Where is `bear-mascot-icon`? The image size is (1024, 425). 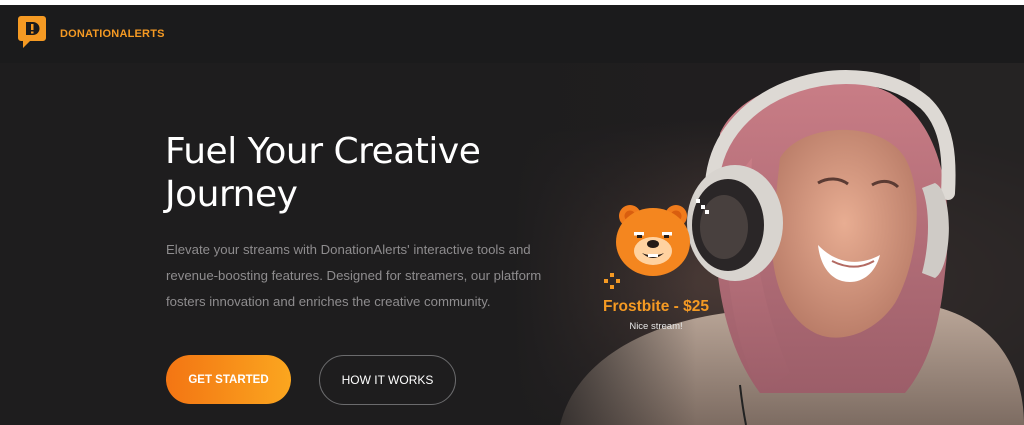 bear-mascot-icon is located at coordinates (653, 240).